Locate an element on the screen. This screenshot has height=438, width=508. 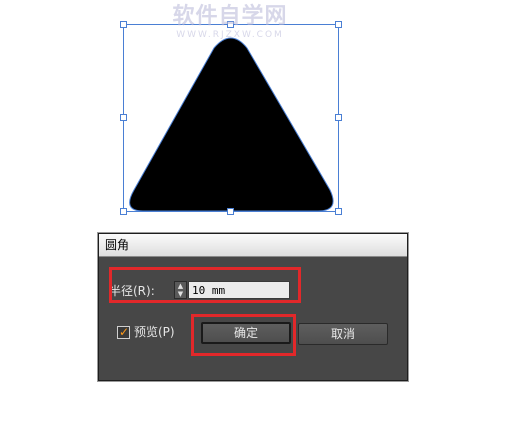
checkmark-icon: ✓ is located at coordinates (124, 332).